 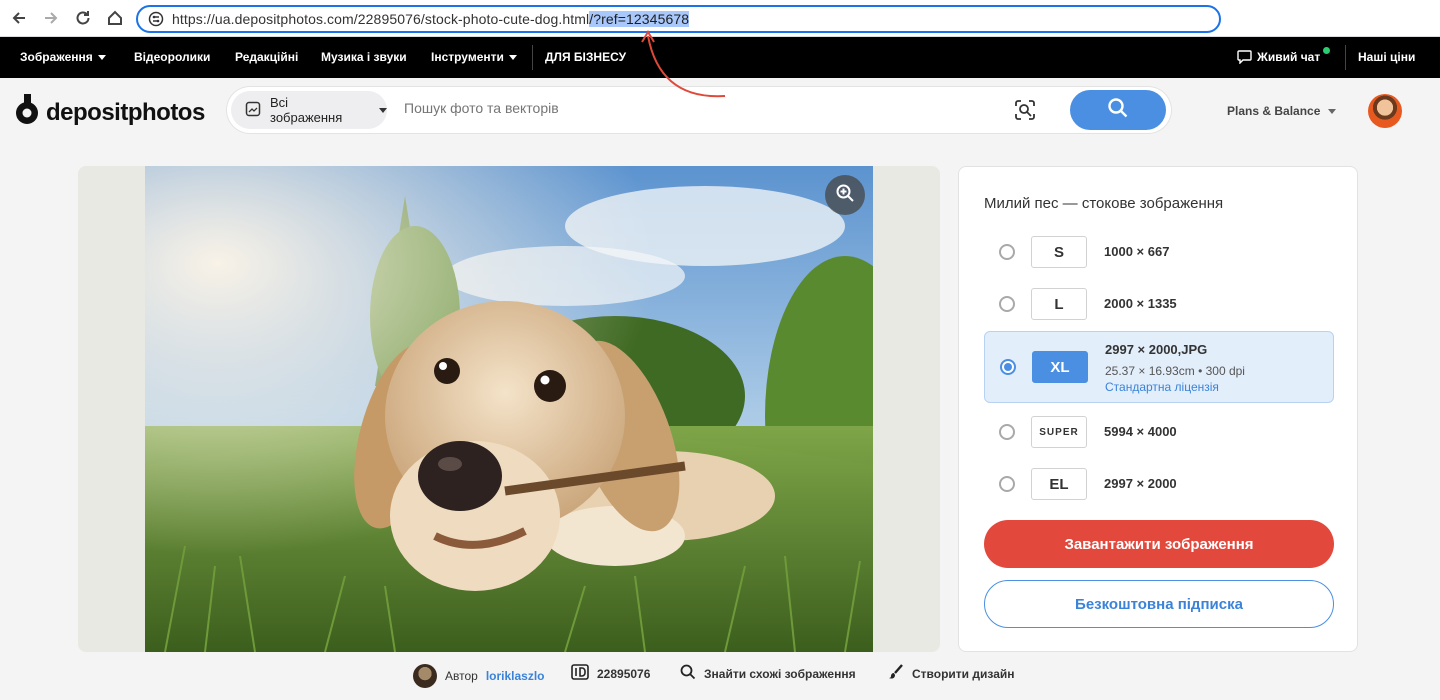 What do you see at coordinates (27, 112) in the screenshot?
I see `logo-icon` at bounding box center [27, 112].